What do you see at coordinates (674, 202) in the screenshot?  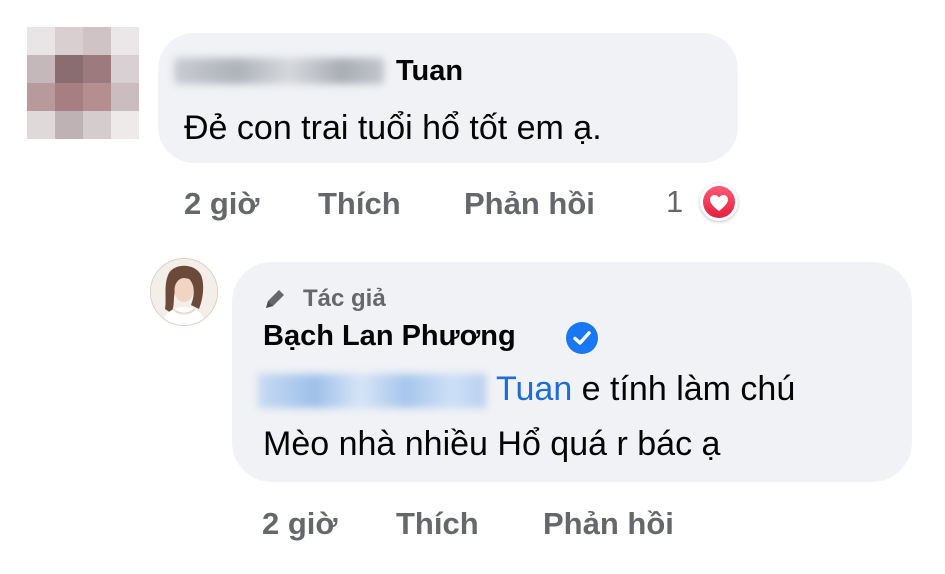 I see `reaction-count: 1` at bounding box center [674, 202].